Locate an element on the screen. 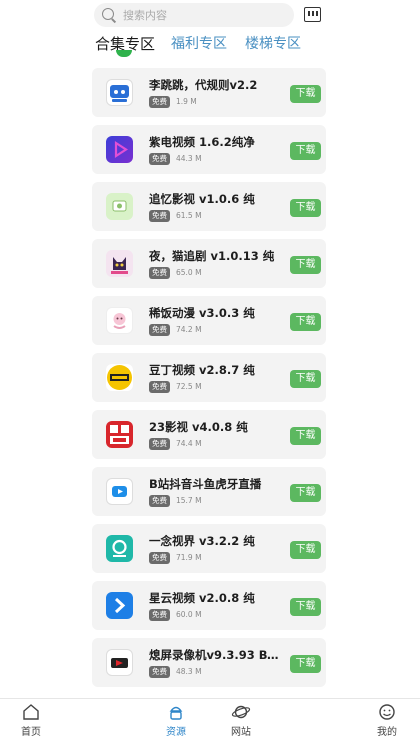  app-size: 65.0 M is located at coordinates (189, 272).